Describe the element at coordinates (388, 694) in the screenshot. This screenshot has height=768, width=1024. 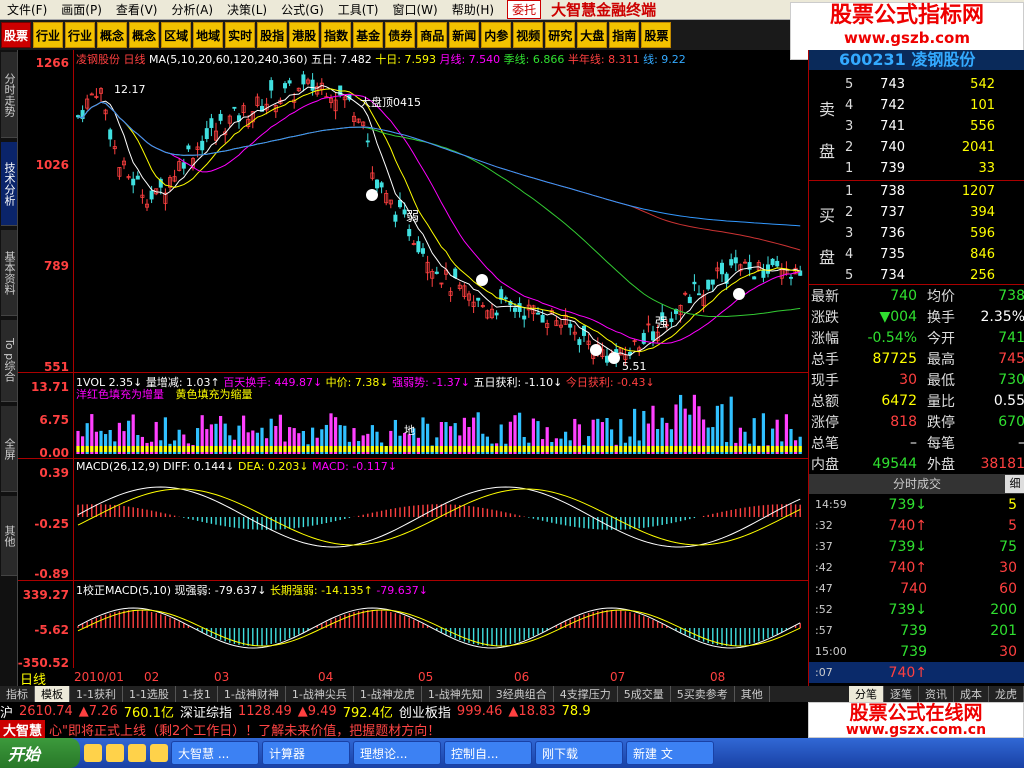
I see `indicator-tab: 1-战神龙虎` at that location.